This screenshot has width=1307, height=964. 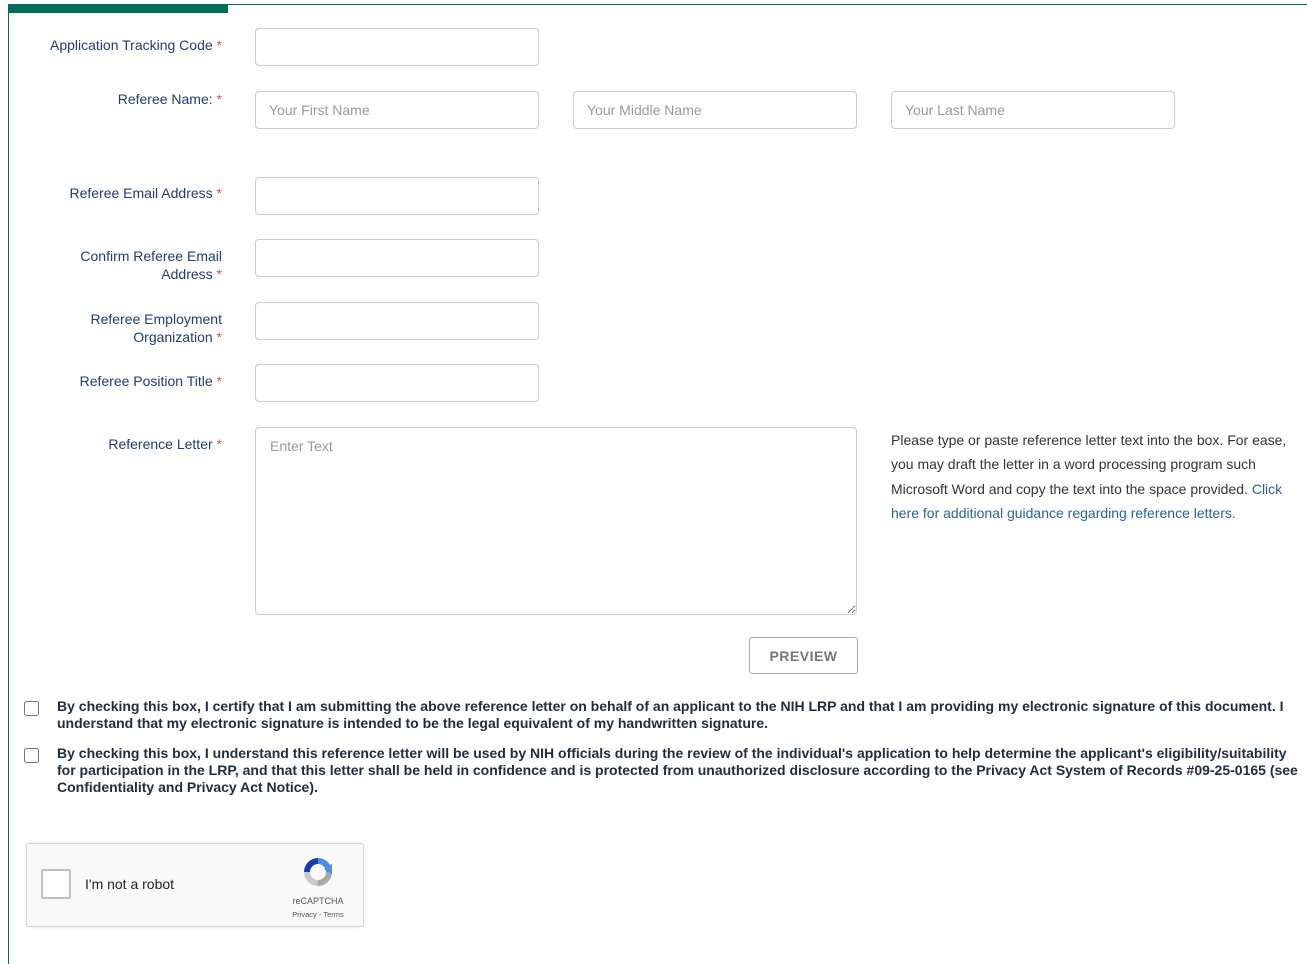 I want to click on form-frame-left-border, so click(x=8, y=484).